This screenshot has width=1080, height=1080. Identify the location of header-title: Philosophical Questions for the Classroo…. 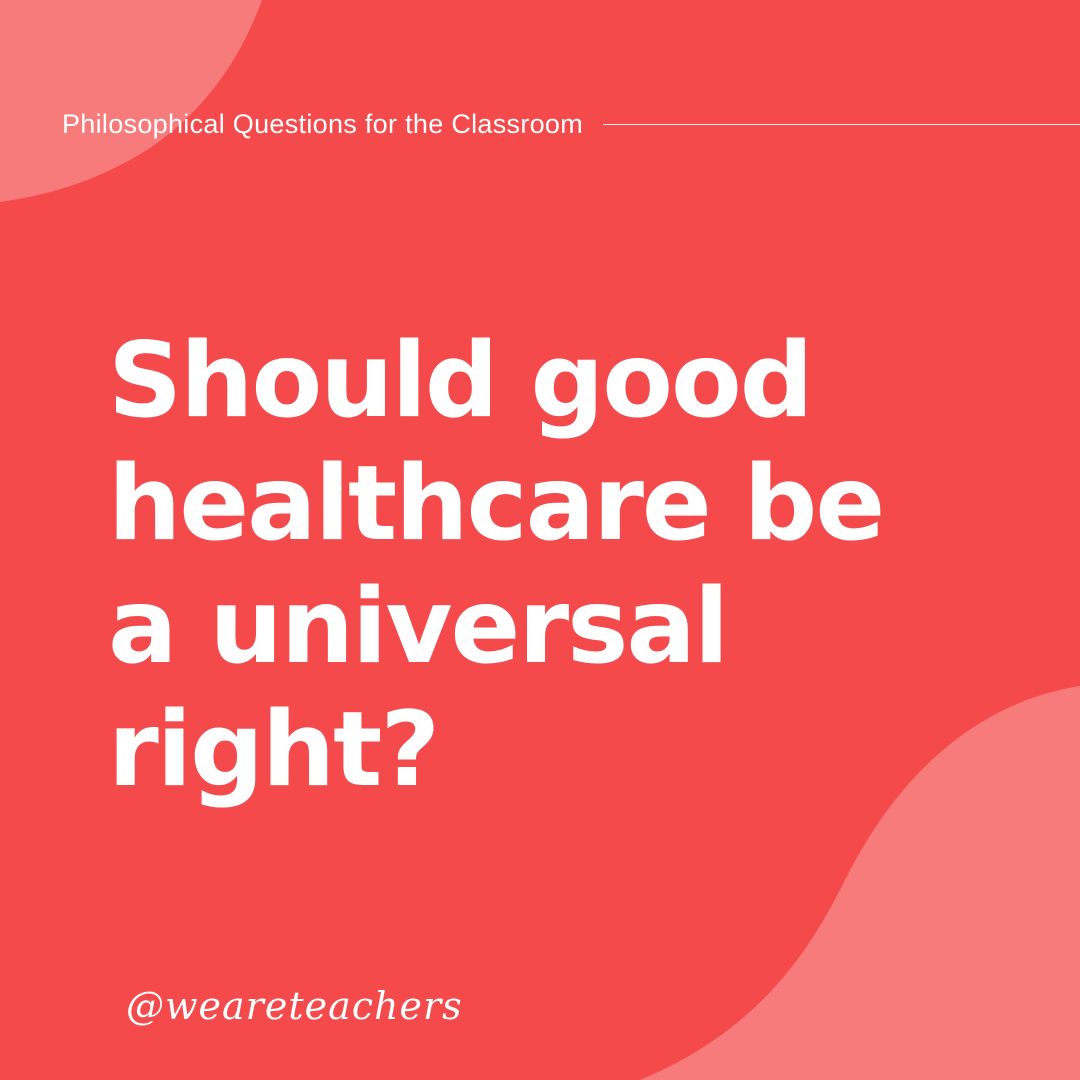
(323, 123).